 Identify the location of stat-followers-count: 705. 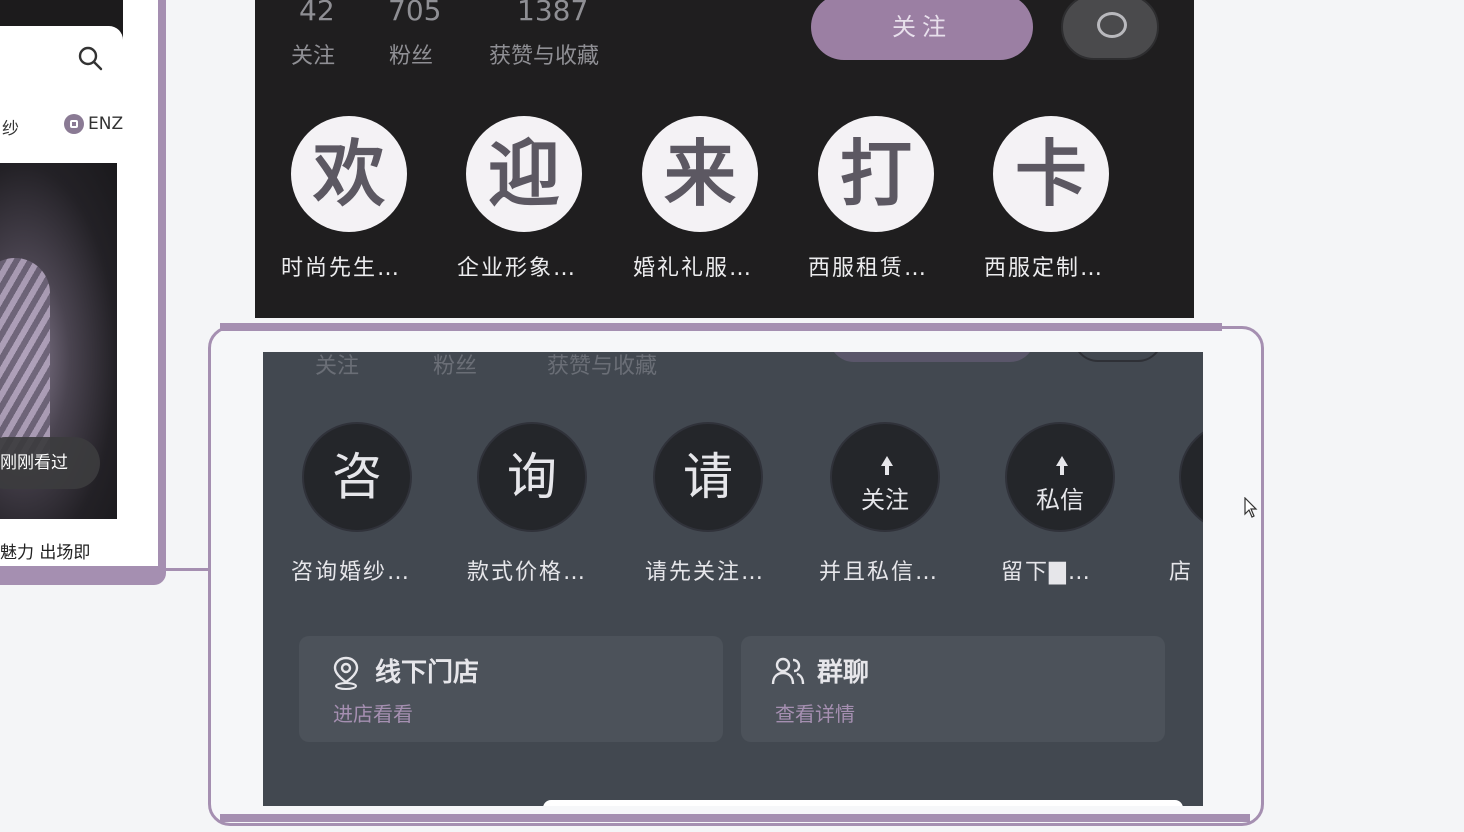
(415, 13).